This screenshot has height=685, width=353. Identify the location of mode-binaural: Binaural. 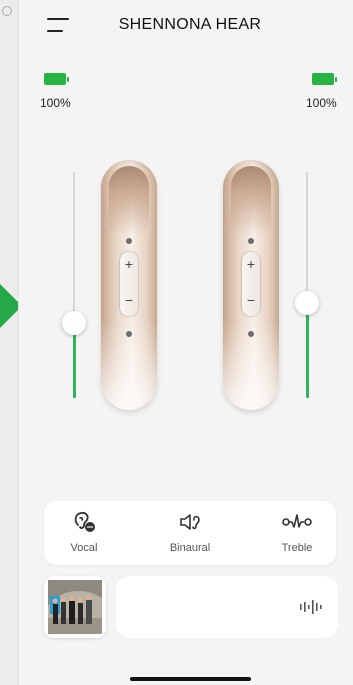
(190, 533).